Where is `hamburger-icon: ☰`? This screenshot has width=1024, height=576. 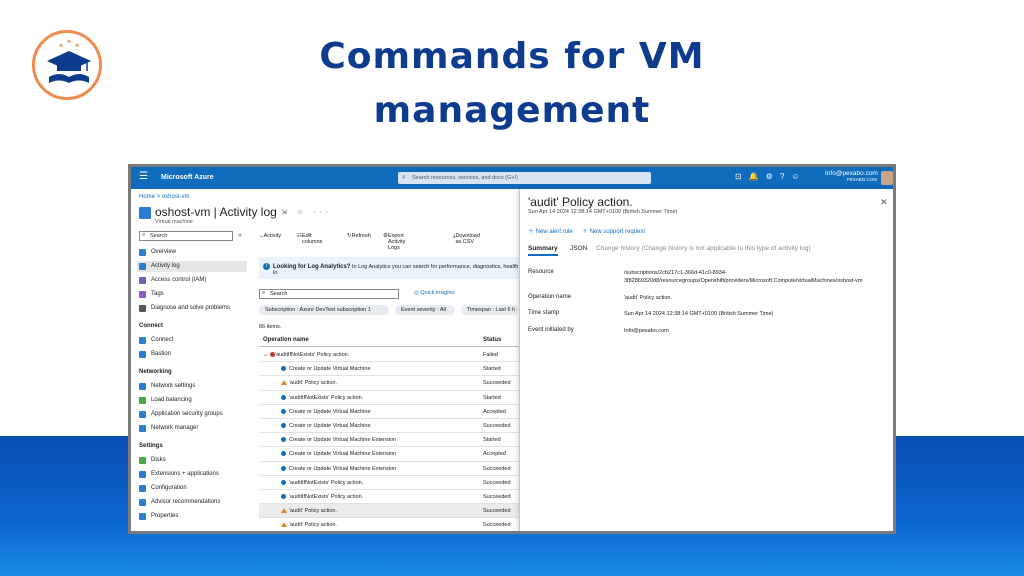
hamburger-icon: ☰ is located at coordinates (143, 177).